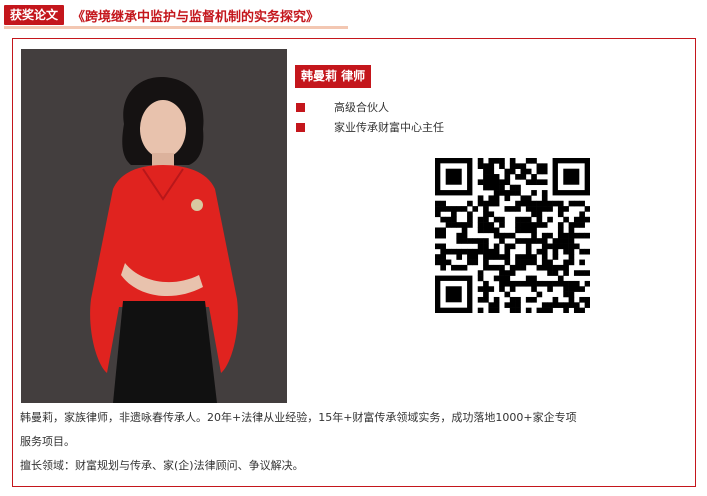  I want to click on role-label: 高级合伙人, so click(361, 107).